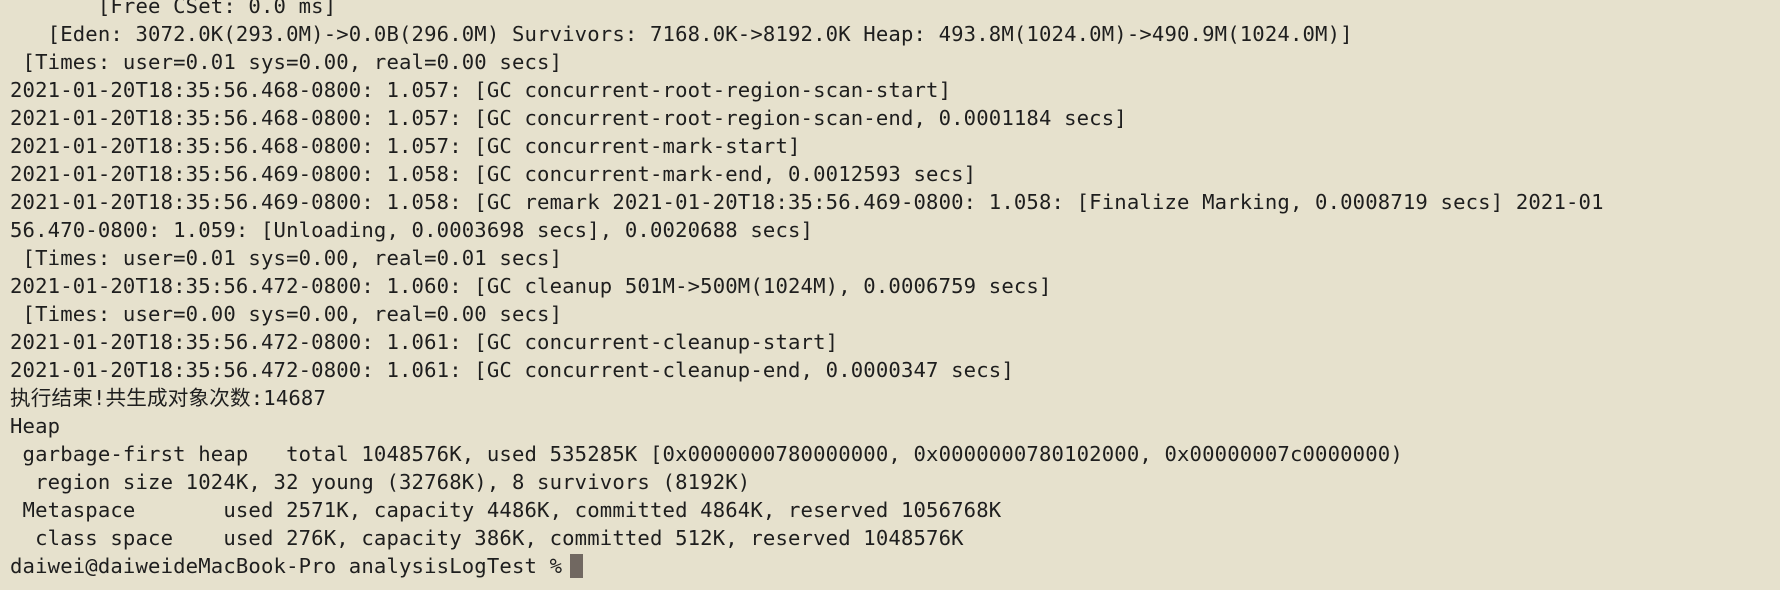 This screenshot has width=1780, height=590. I want to click on terminal-line-1: [Free CSet: 0.0 ms], so click(173, 9).